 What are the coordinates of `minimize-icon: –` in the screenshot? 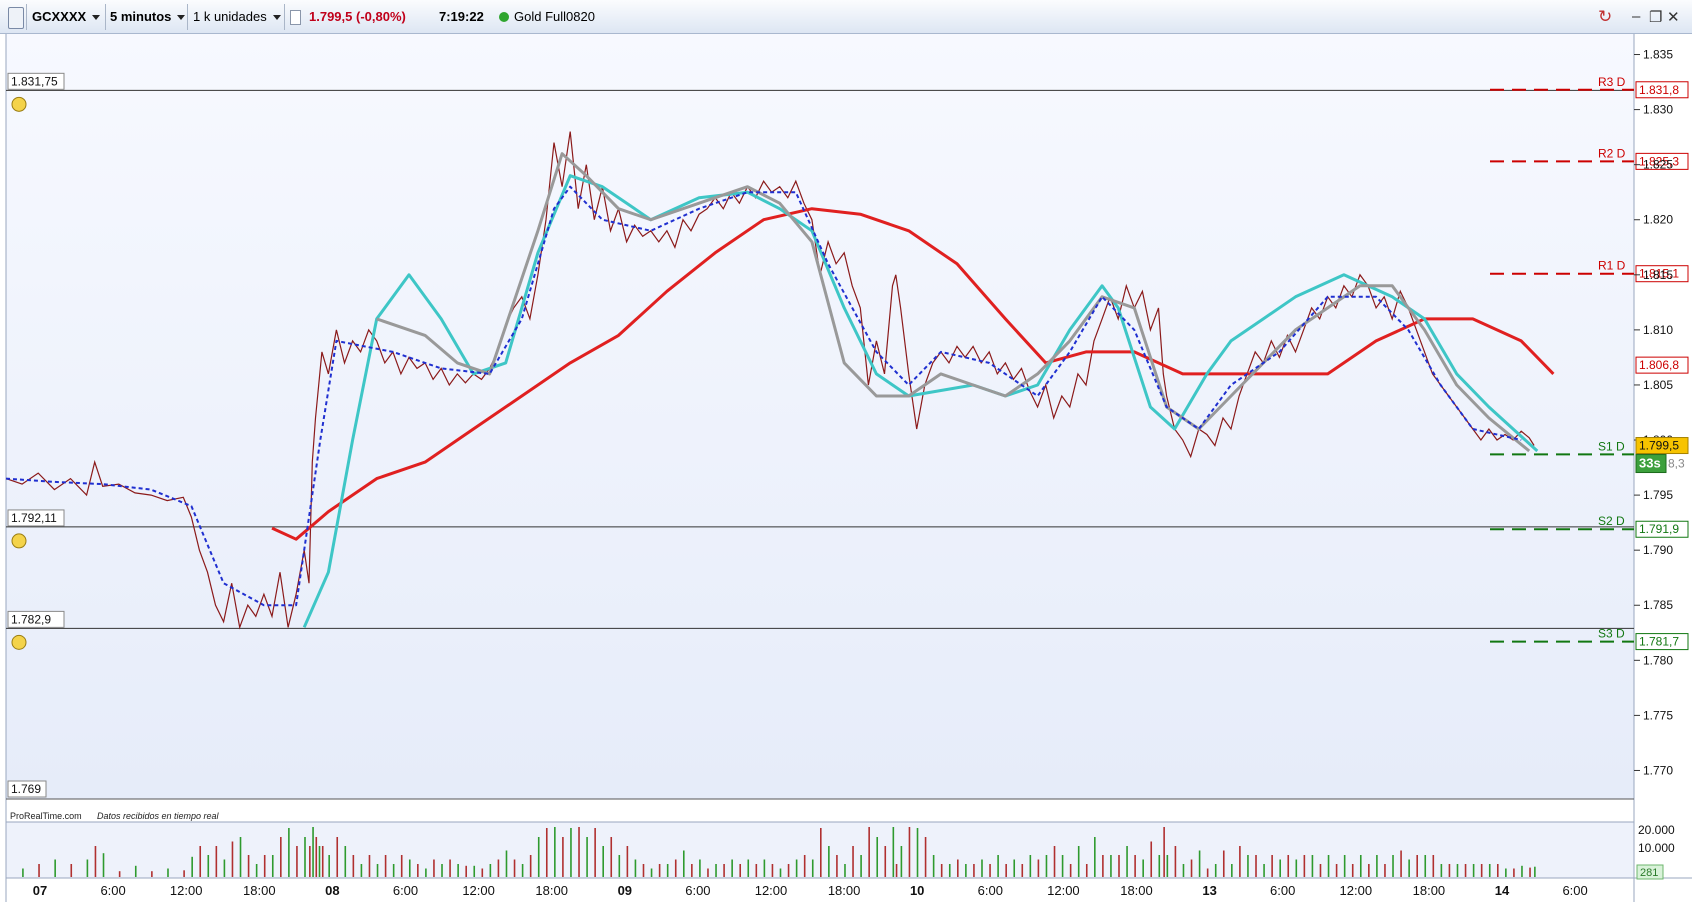 It's located at (1636, 16).